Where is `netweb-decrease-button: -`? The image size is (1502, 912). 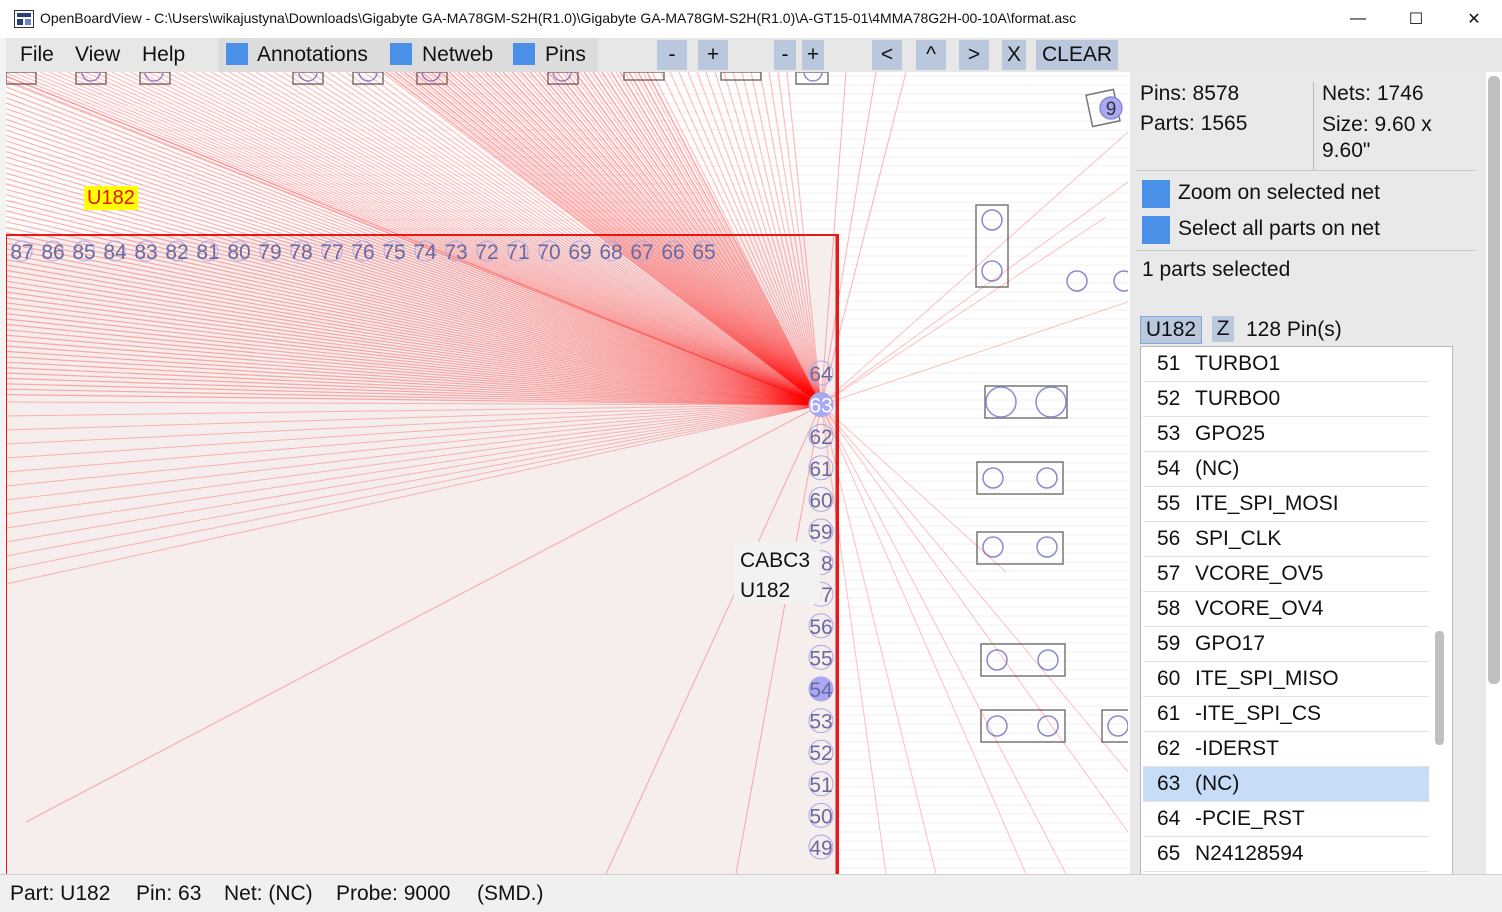 netweb-decrease-button: - is located at coordinates (785, 55).